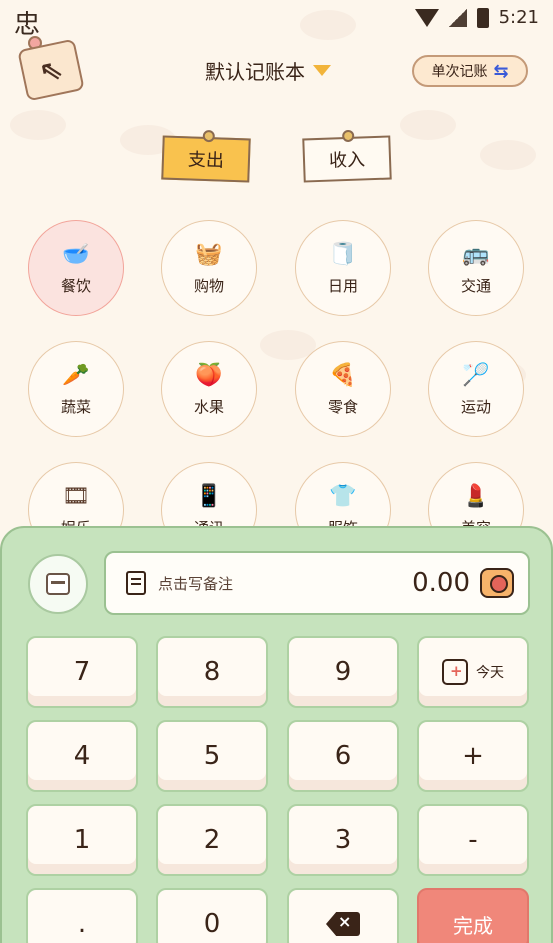 The height and width of the screenshot is (943, 553). Describe the element at coordinates (475, 285) in the screenshot. I see `category-label: 交通` at that location.